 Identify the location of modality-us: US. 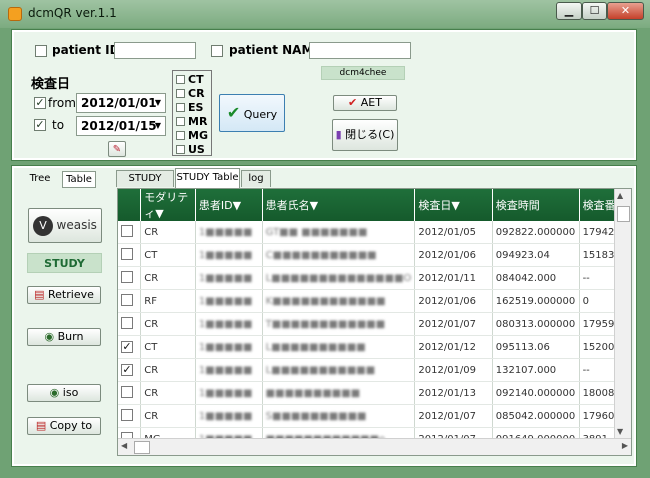
(190, 149).